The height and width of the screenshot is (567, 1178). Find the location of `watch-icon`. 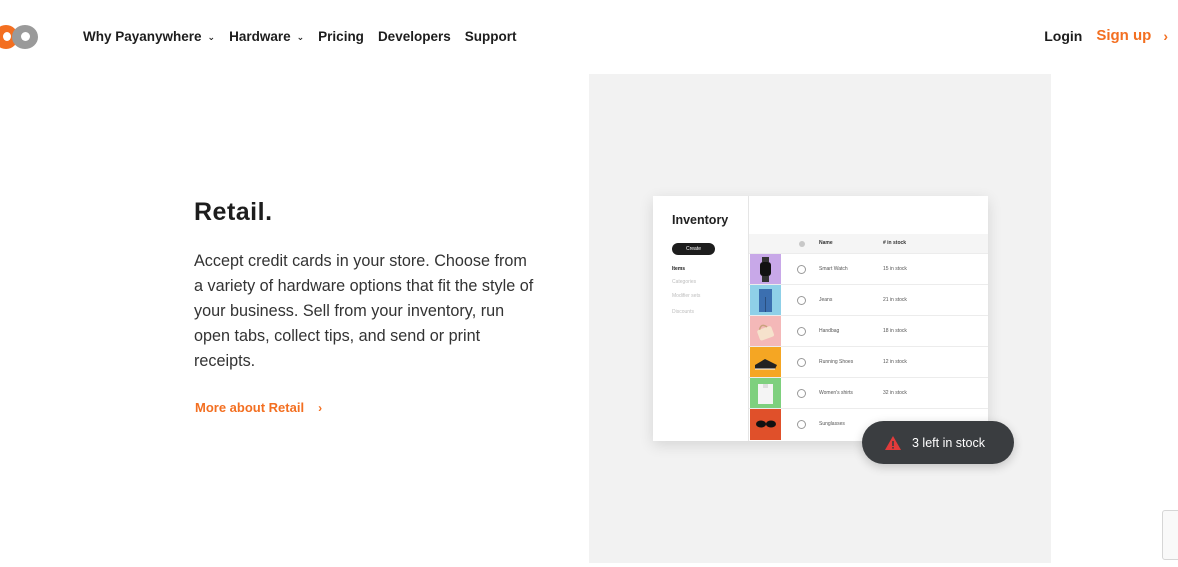

watch-icon is located at coordinates (765, 269).